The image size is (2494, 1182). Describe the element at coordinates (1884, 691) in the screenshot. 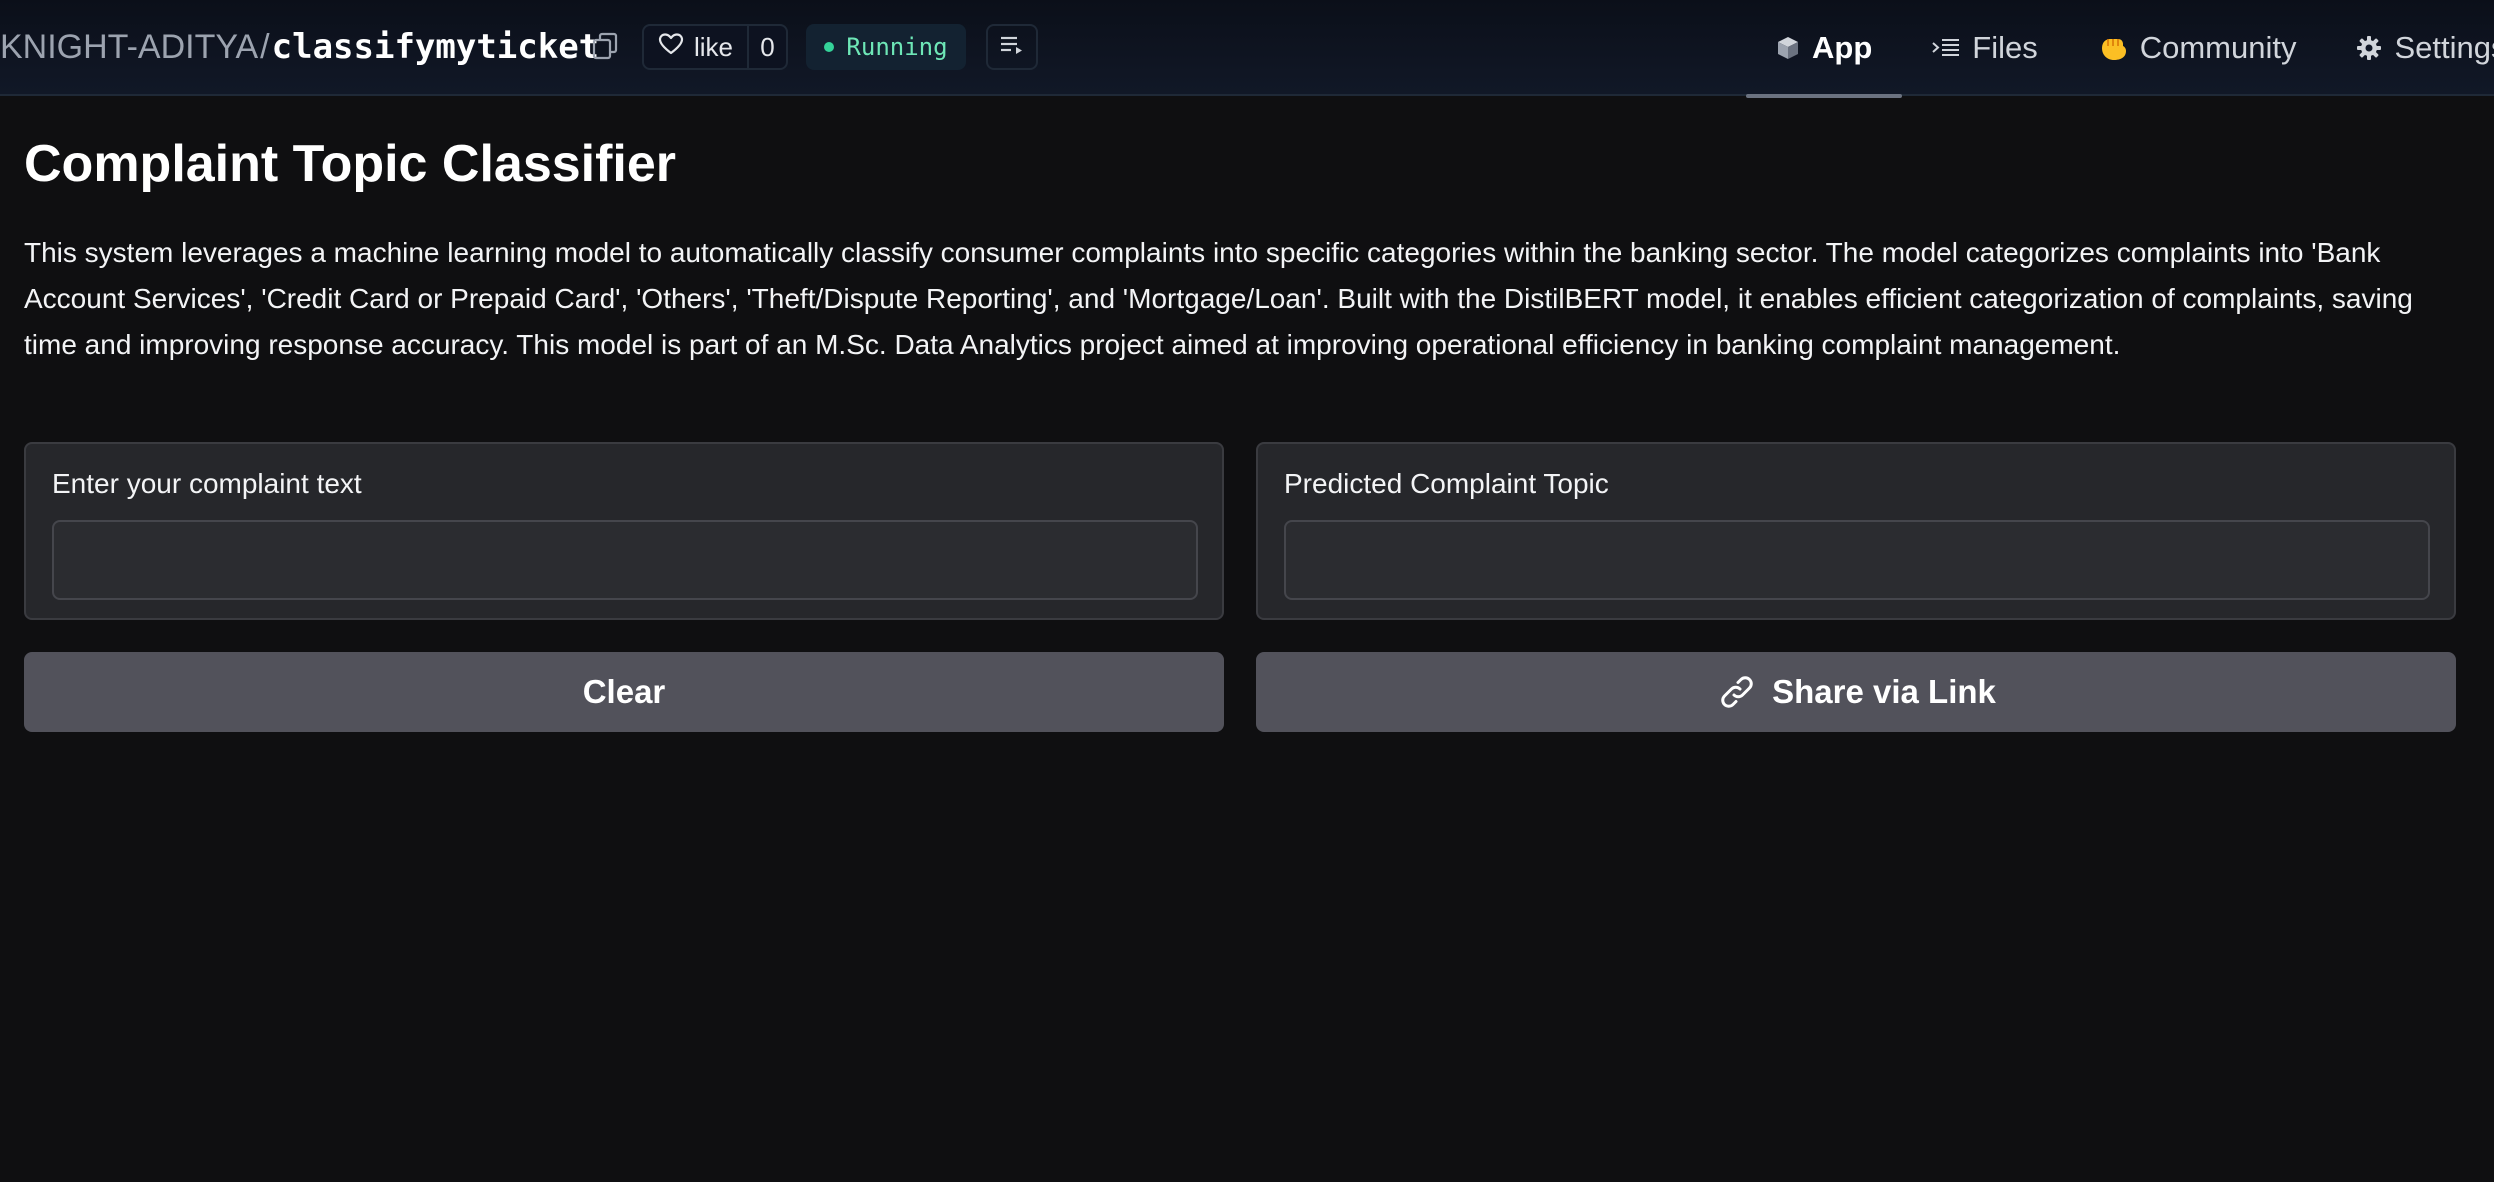

I see `share-button-label: Share via Link` at that location.